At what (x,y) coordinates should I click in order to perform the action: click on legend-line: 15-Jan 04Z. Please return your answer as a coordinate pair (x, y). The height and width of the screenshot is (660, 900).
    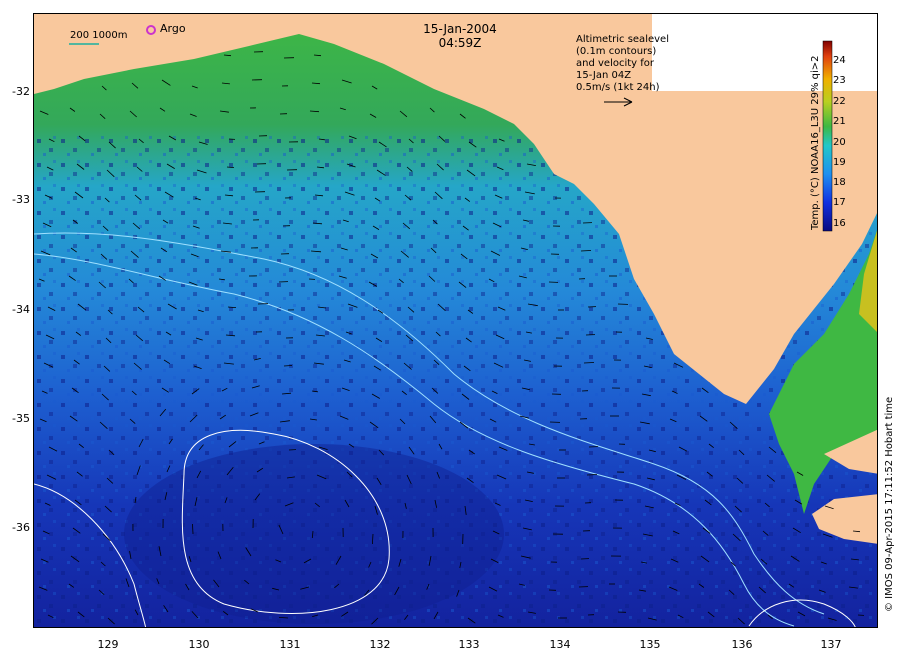
    Looking at the image, I should click on (604, 75).